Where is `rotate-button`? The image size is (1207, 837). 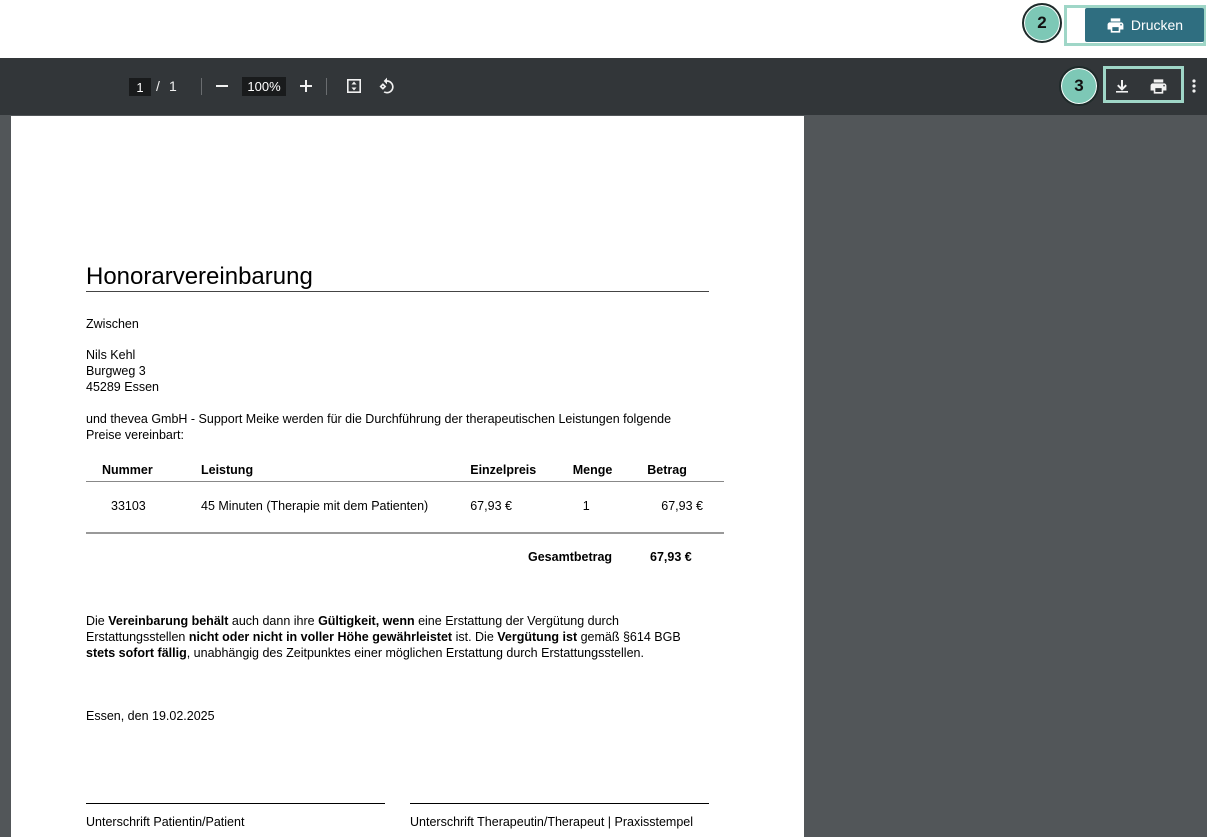 rotate-button is located at coordinates (387, 86).